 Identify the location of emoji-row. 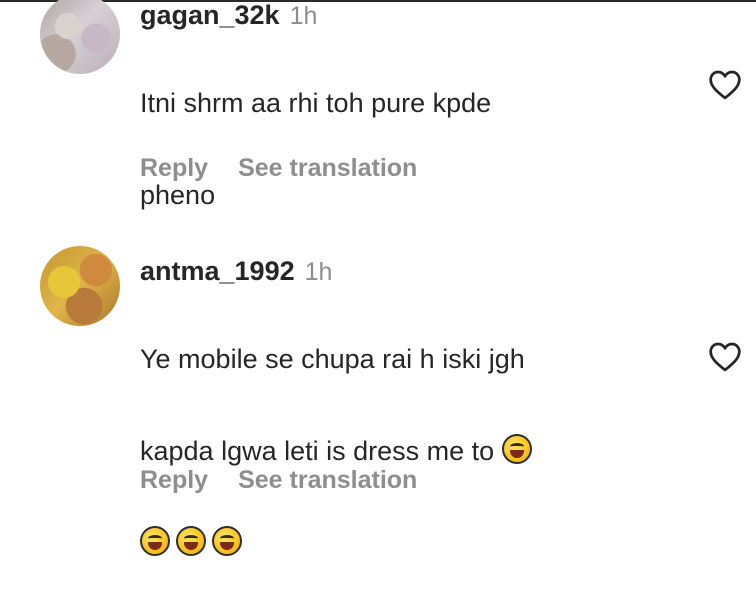
(408, 543).